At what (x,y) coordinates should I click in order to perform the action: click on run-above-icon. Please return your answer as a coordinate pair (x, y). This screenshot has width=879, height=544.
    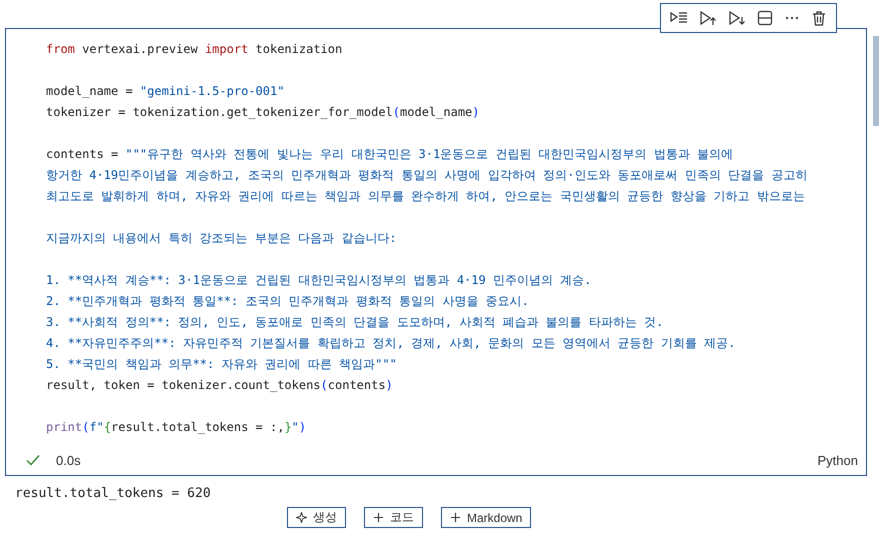
    Looking at the image, I should click on (708, 18).